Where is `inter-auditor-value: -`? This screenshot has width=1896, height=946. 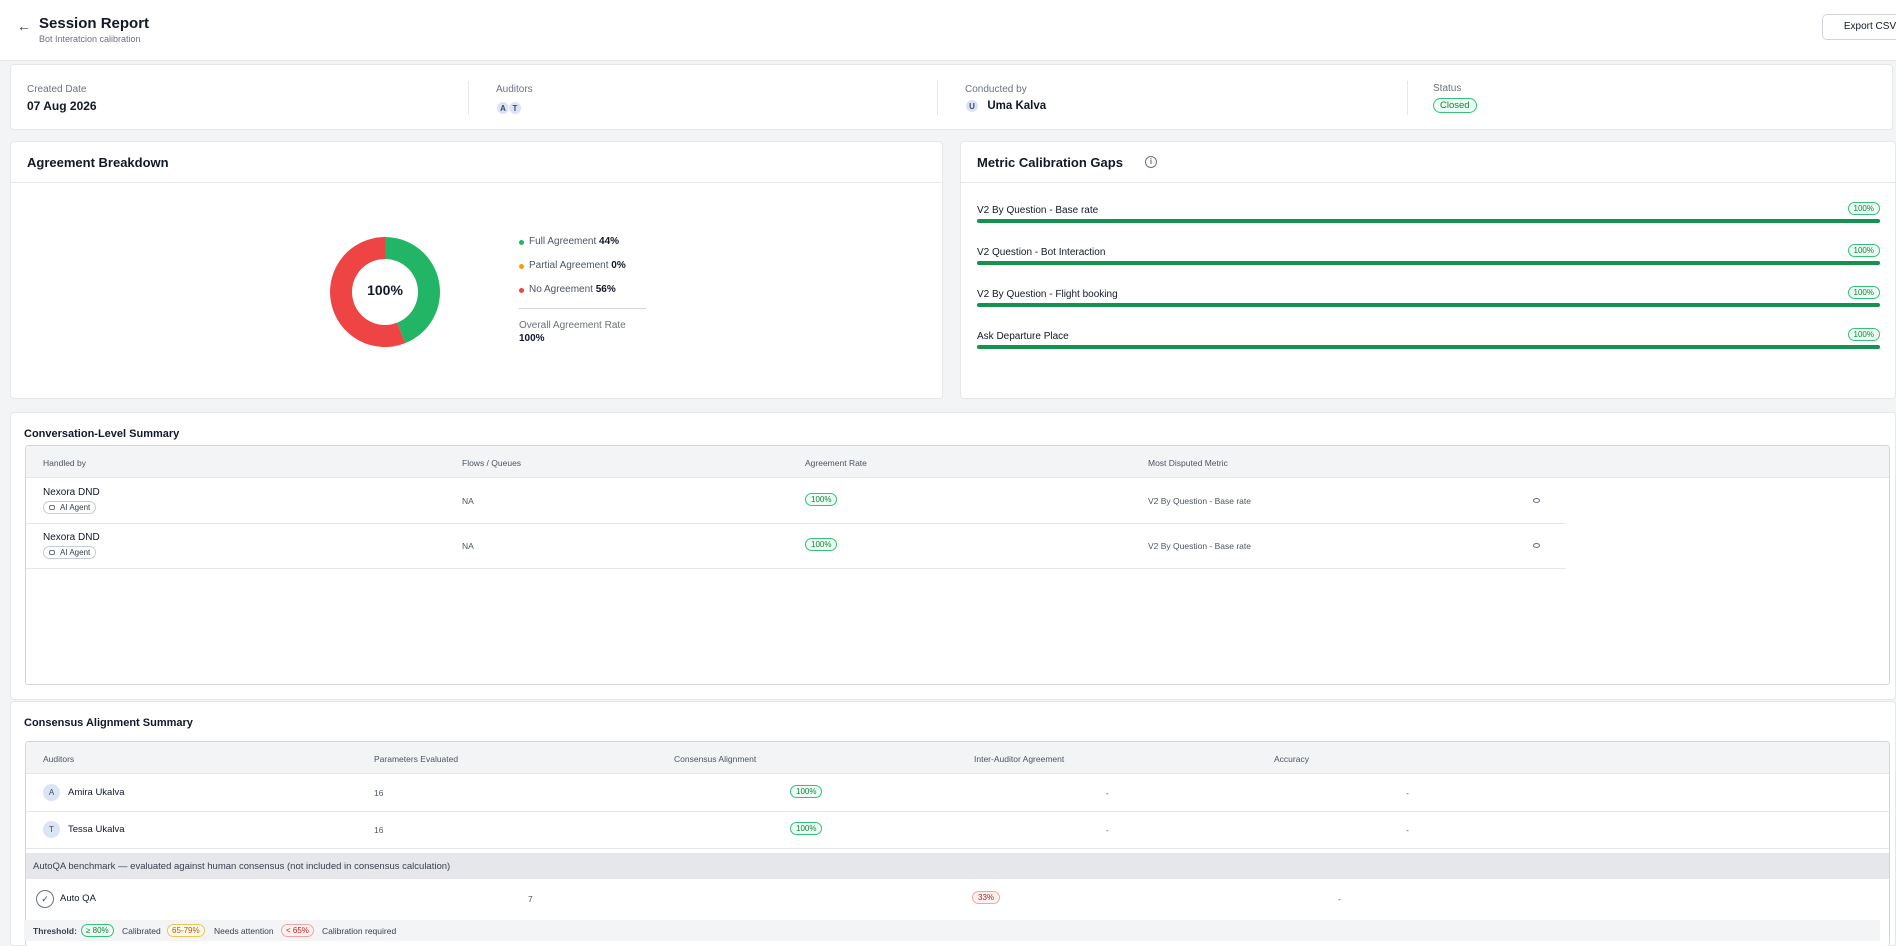
inter-auditor-value: - is located at coordinates (1107, 793).